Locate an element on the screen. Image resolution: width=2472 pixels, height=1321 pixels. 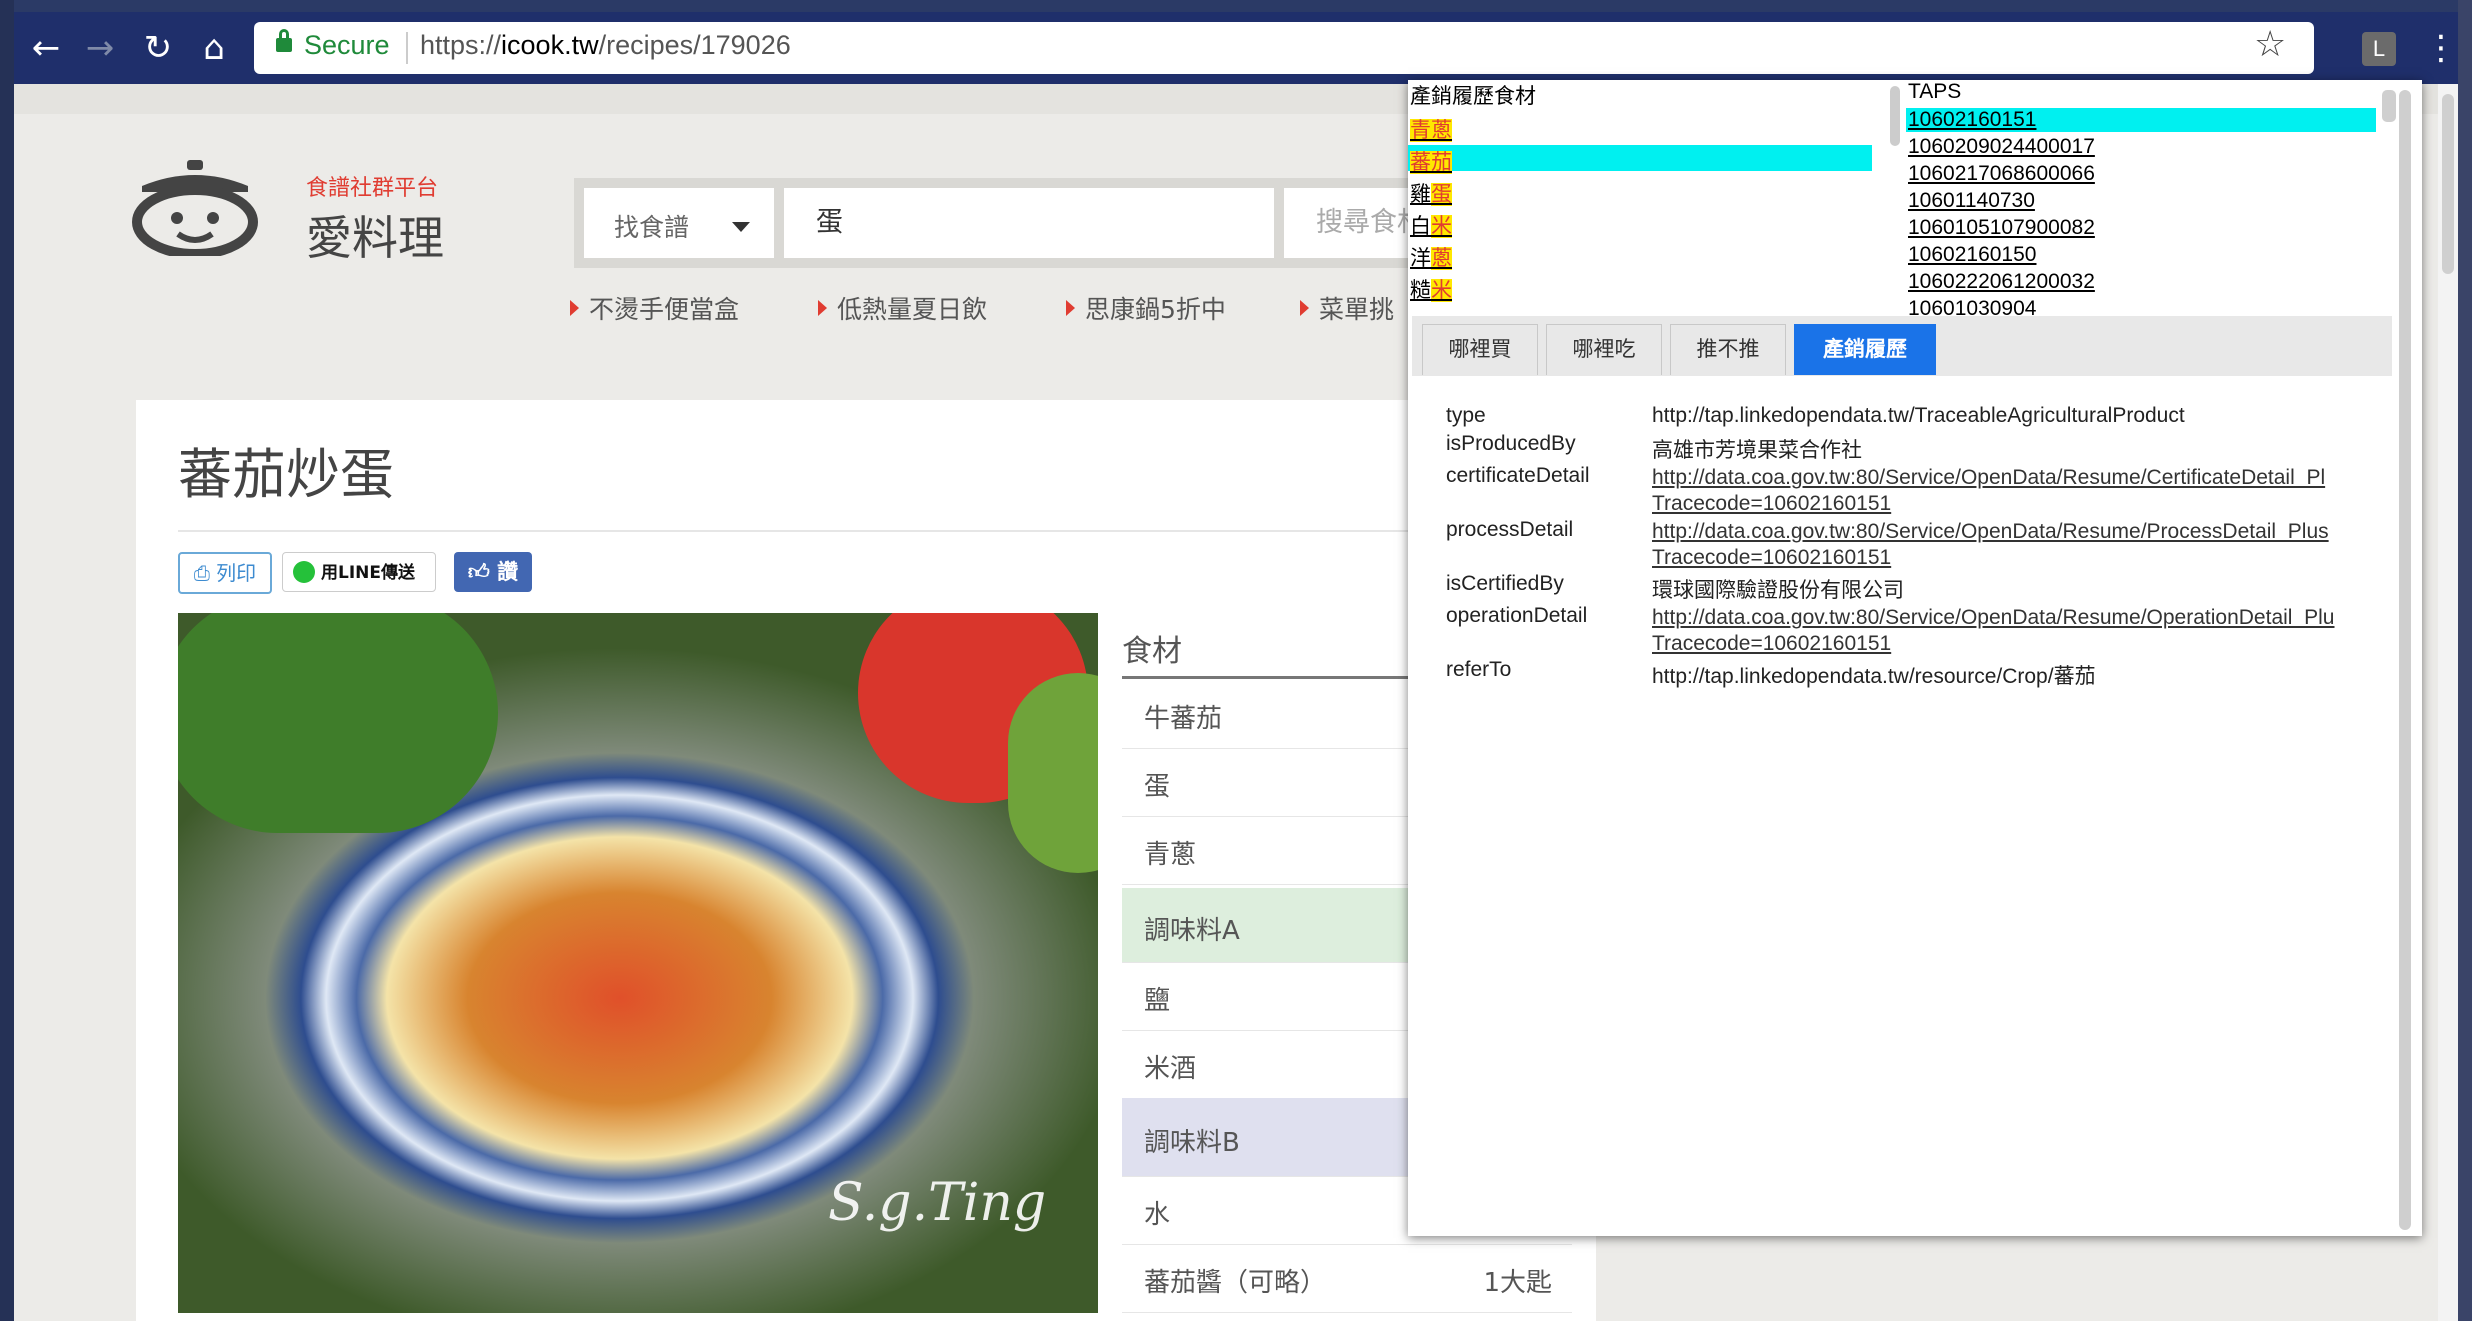
home-icon: ⌂ is located at coordinates (214, 48).